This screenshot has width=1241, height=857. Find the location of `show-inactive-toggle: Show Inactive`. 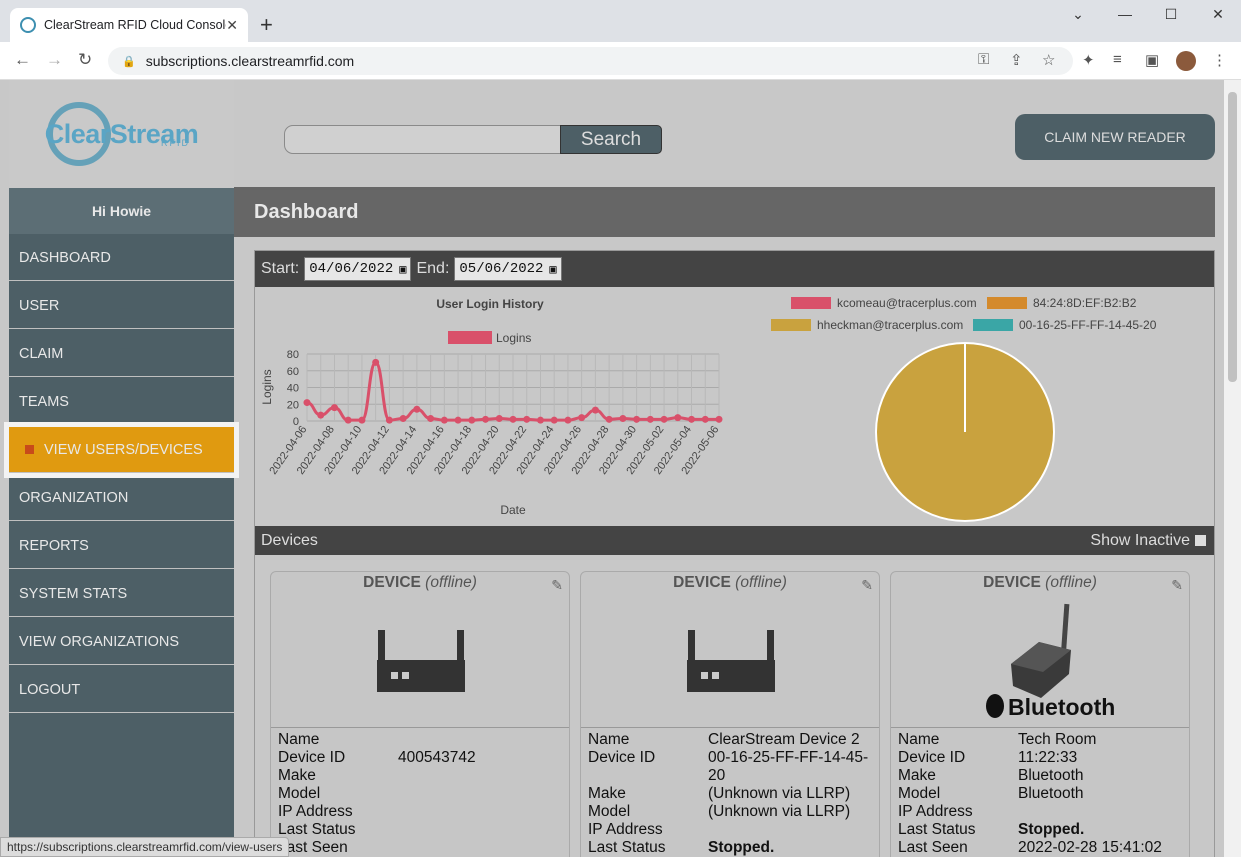

show-inactive-toggle: Show Inactive is located at coordinates (1148, 541).